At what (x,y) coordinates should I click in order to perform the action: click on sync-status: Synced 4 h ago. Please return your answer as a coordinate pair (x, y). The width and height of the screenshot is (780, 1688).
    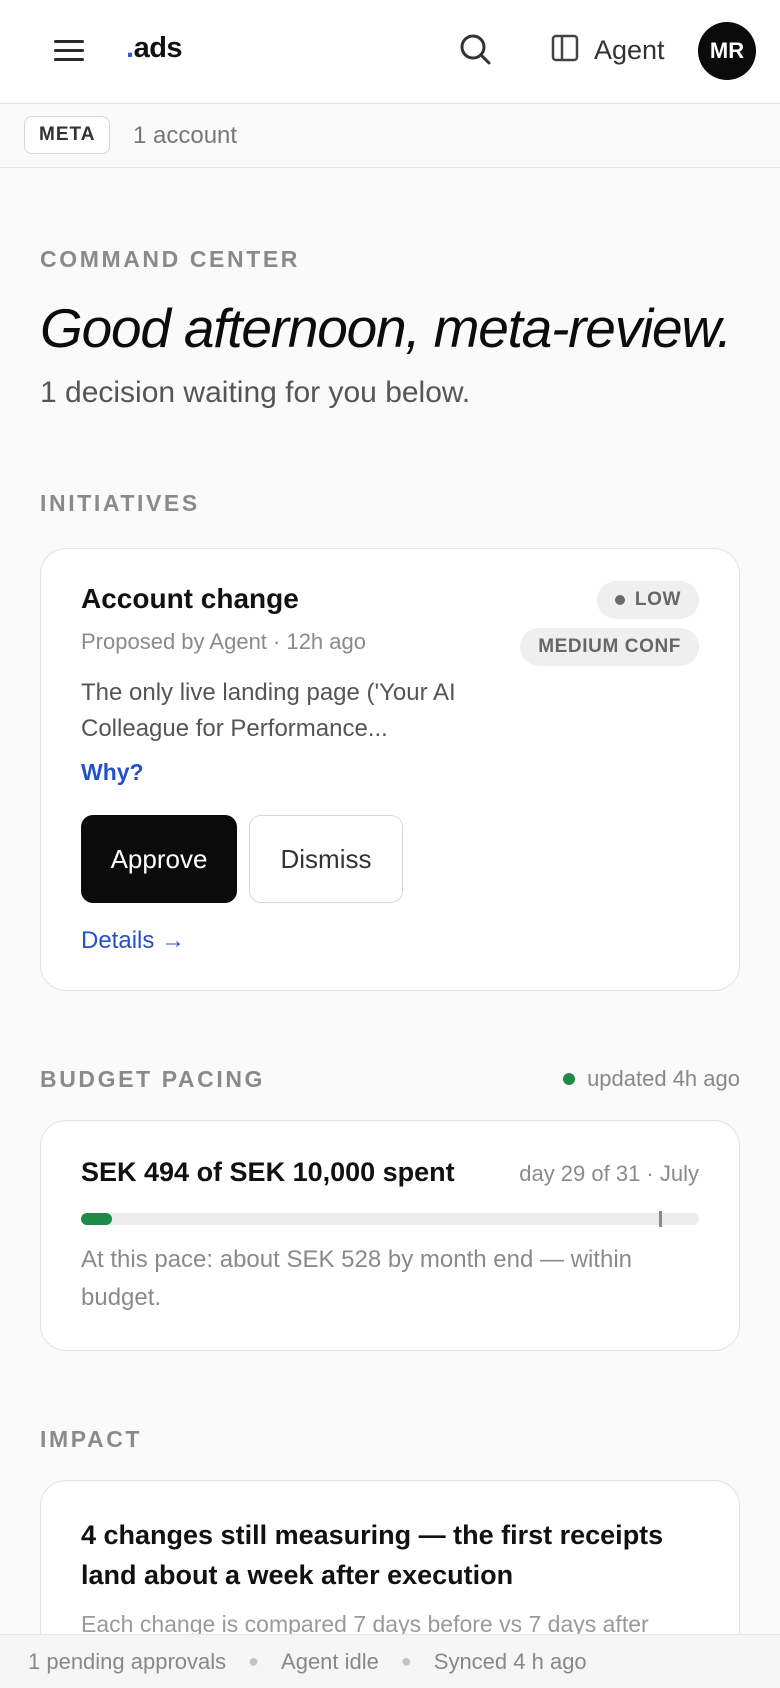
    Looking at the image, I should click on (510, 1661).